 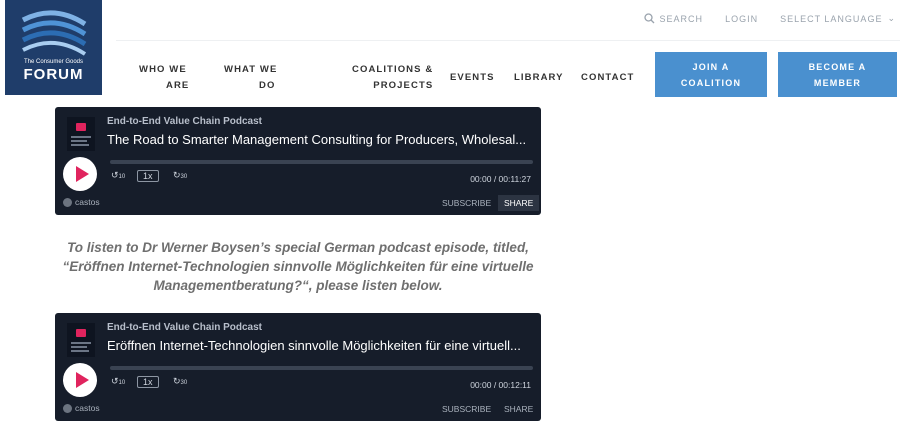 What do you see at coordinates (164, 78) in the screenshot?
I see `nav-who-we-are: WHO WE ARE` at bounding box center [164, 78].